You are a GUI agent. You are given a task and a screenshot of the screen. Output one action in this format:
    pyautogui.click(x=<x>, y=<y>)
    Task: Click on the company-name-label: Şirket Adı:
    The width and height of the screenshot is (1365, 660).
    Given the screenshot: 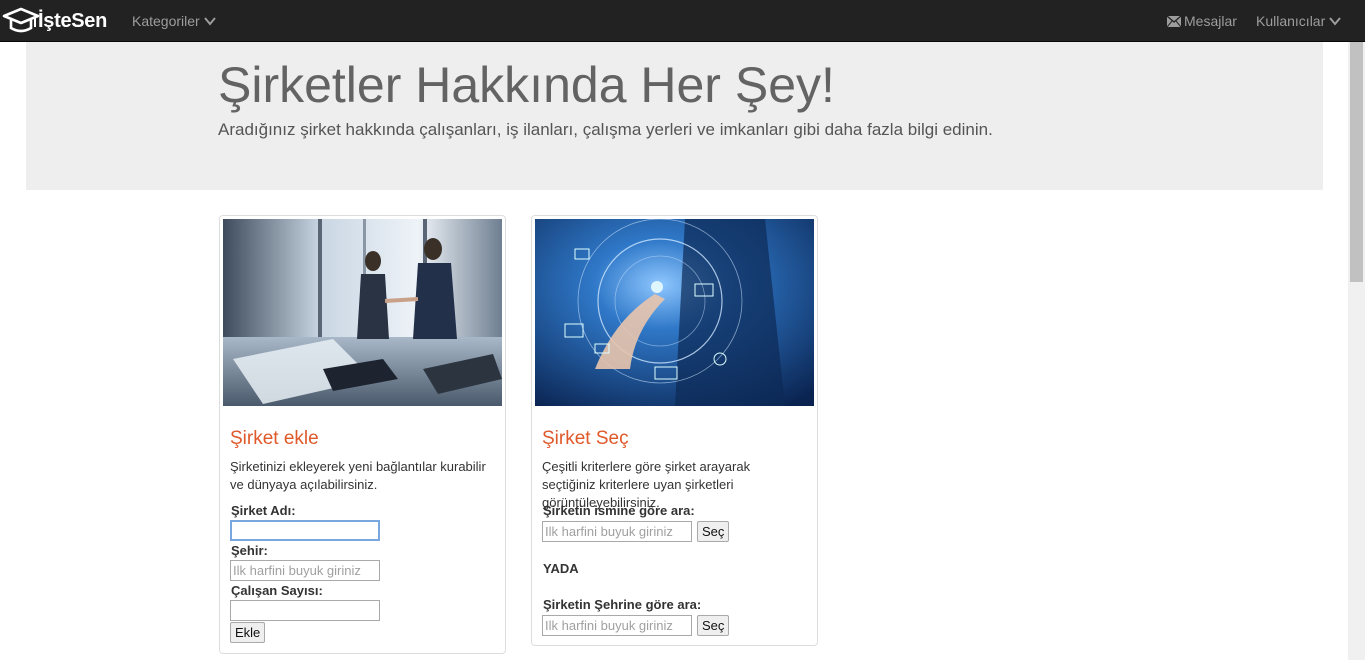 What is the action you would take?
    pyautogui.click(x=263, y=510)
    